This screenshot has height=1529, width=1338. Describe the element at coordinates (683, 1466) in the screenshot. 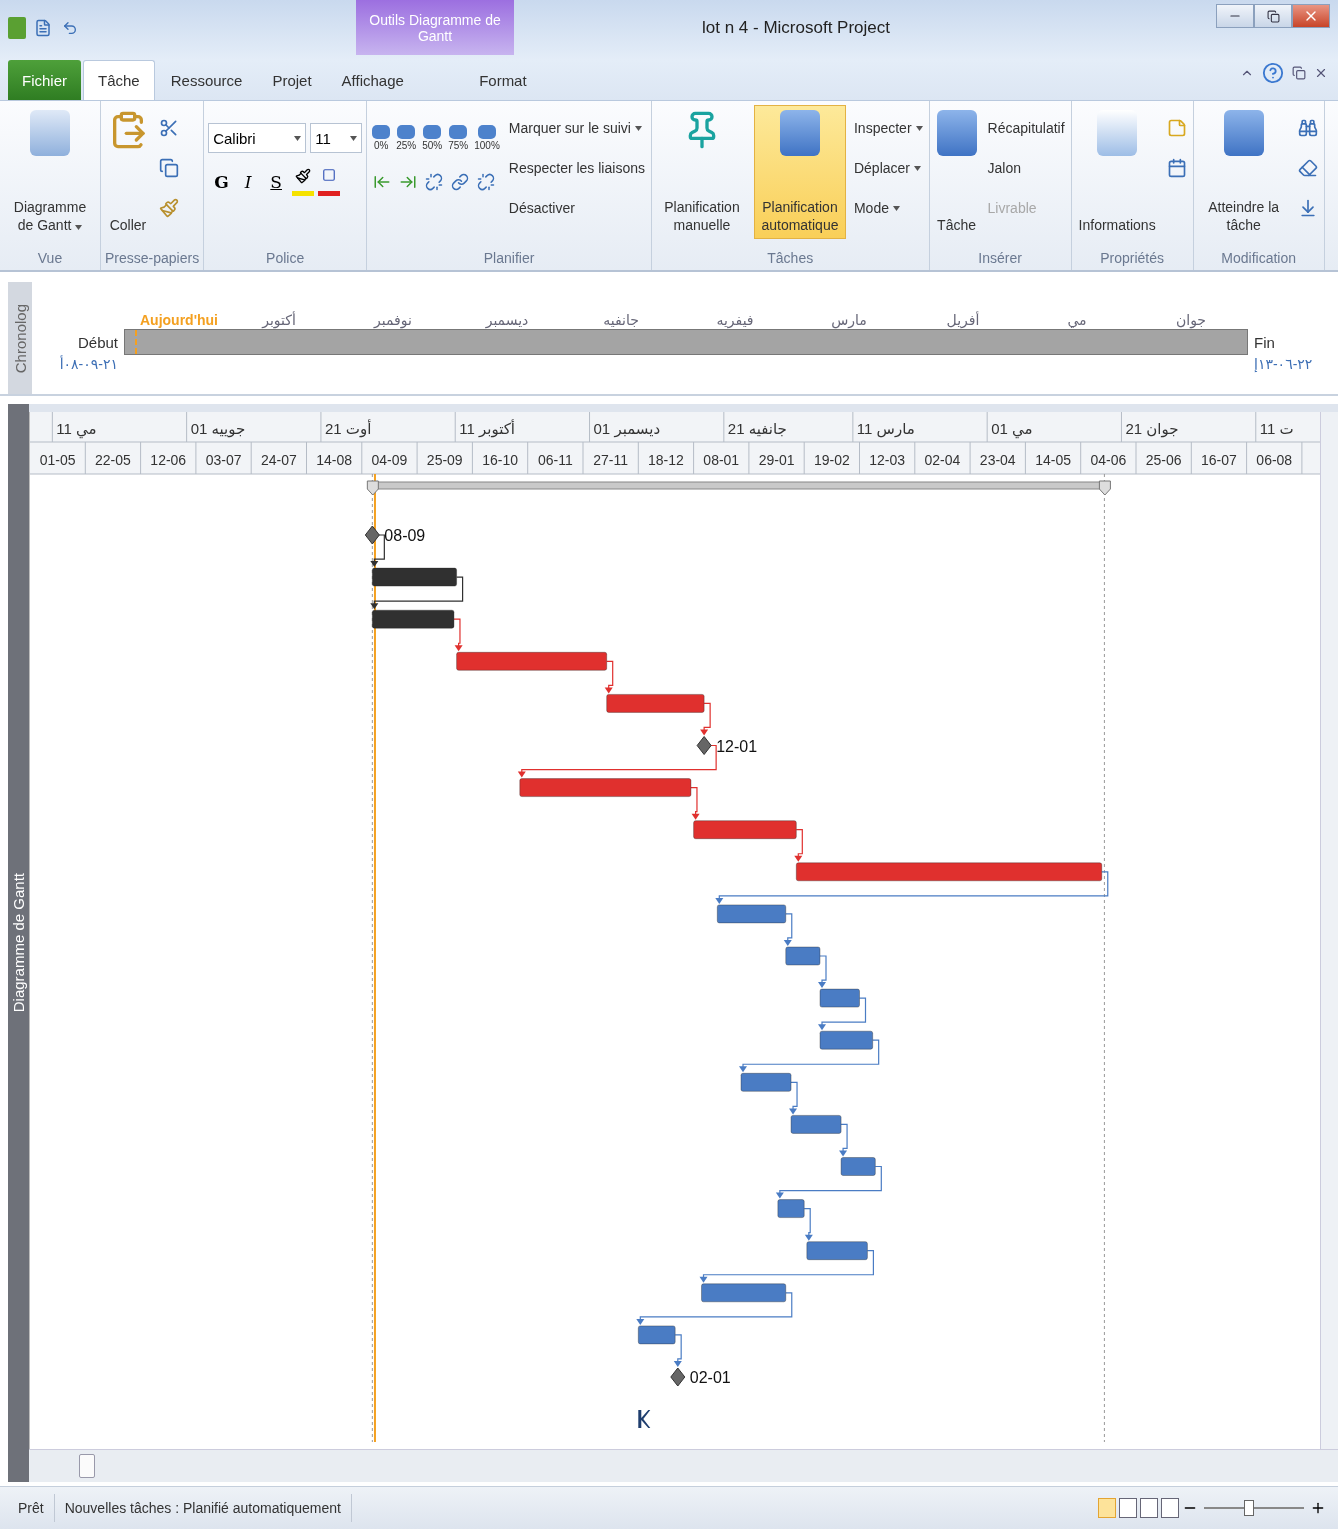

I see `horizontal-scrollbar` at that location.